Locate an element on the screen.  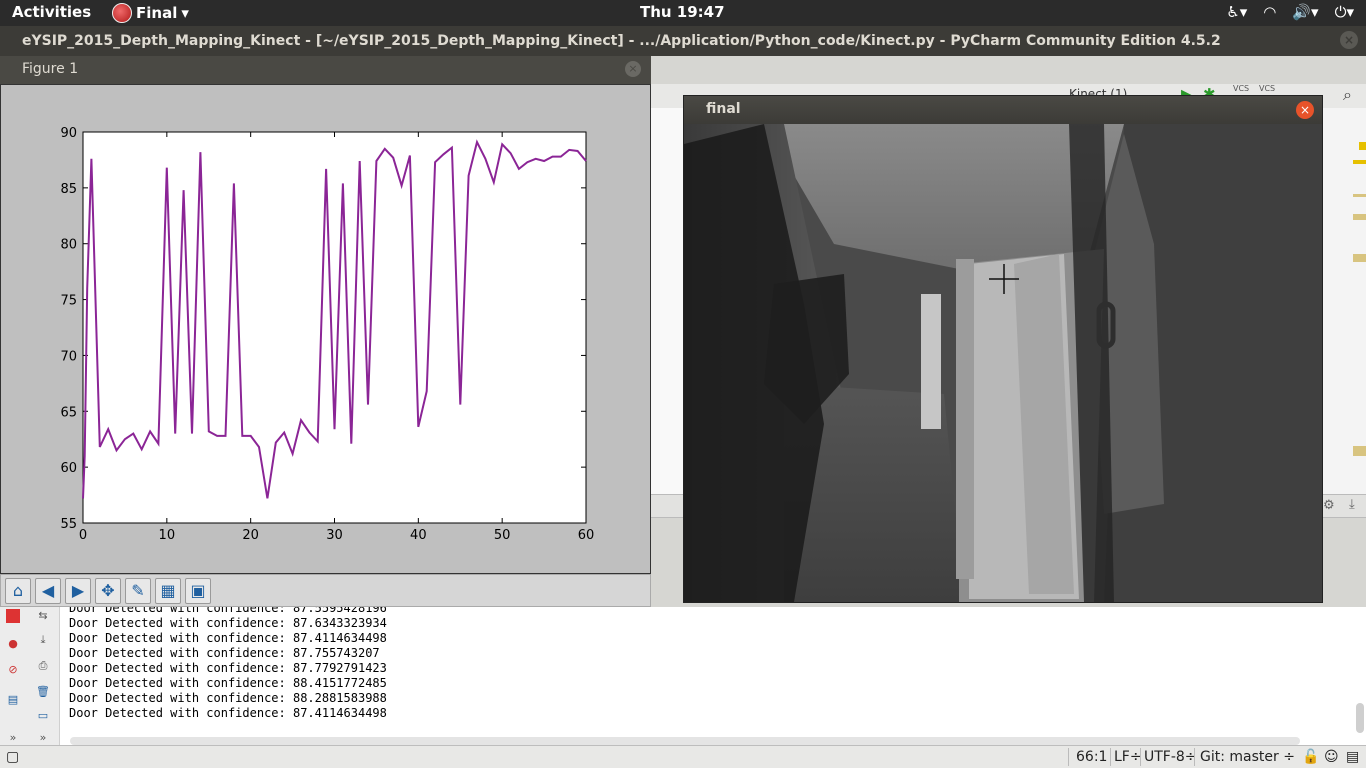
y-tick-label: 80 is located at coordinates (68, 245).